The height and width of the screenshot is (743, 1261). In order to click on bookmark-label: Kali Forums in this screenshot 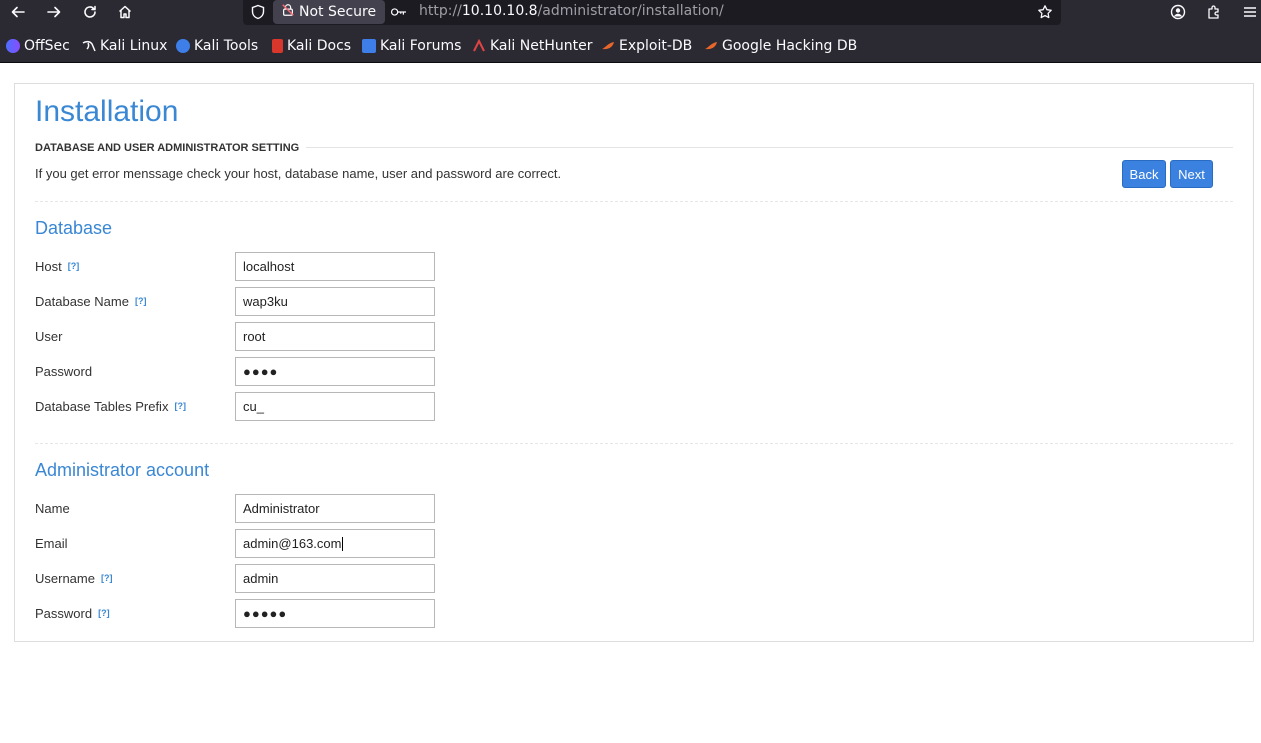, I will do `click(421, 46)`.